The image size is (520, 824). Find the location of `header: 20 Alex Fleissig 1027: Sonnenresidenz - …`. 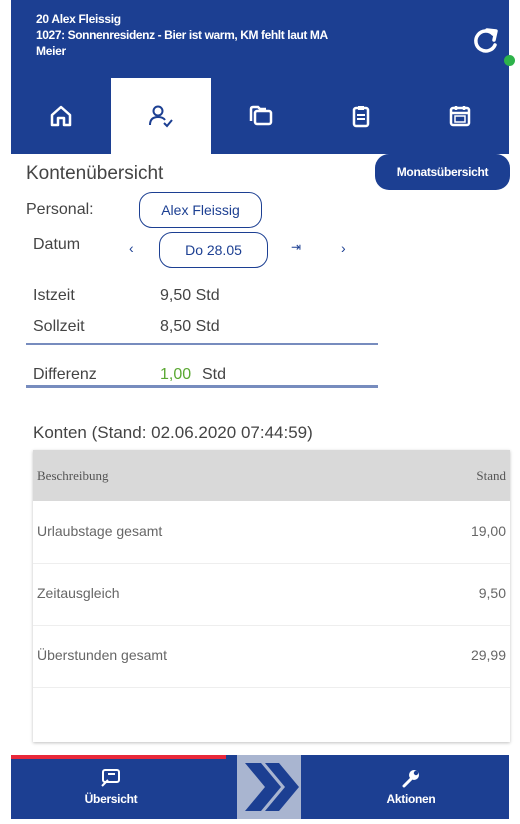

header: 20 Alex Fleissig 1027: Sonnenresidenz - … is located at coordinates (263, 39).